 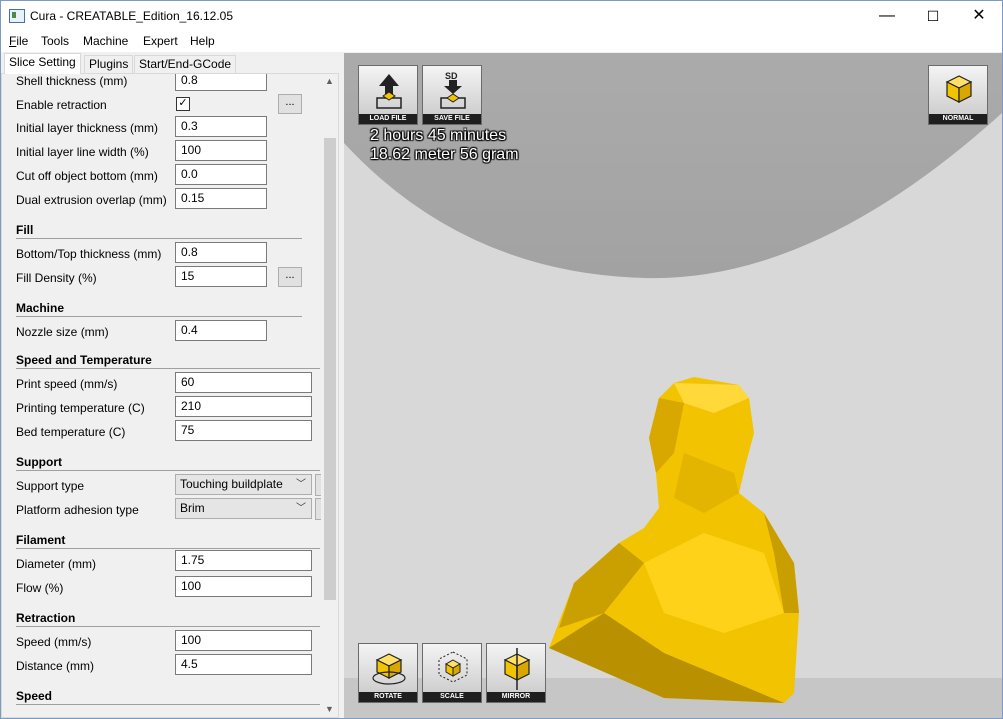 I want to click on initial-layer-thickness-label: Initial layer thickness (mm), so click(x=87, y=128).